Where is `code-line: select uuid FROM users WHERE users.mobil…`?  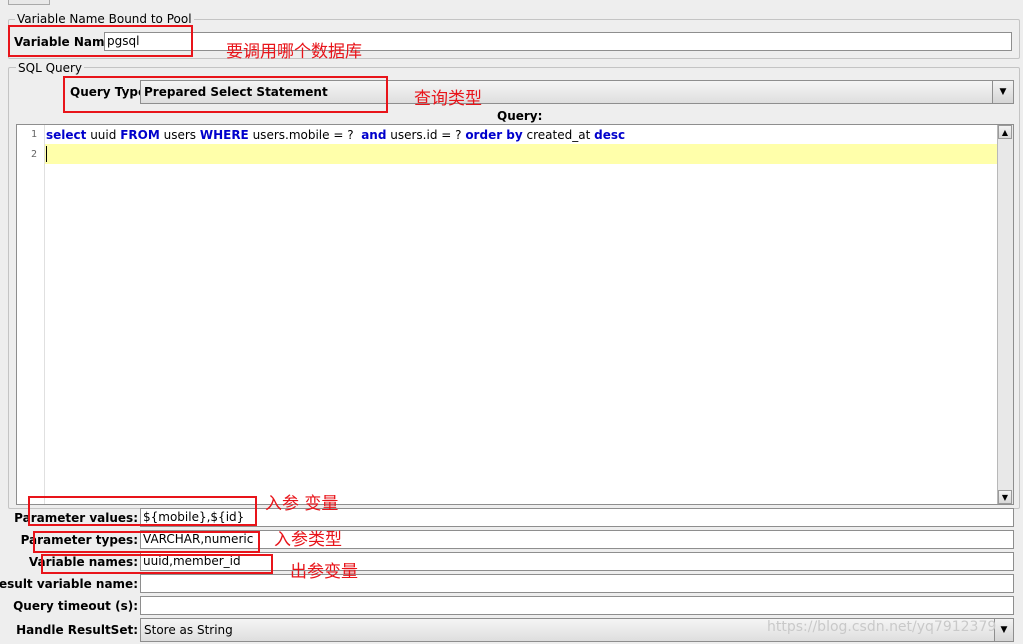
code-line: select uuid FROM users WHERE users.mobil… is located at coordinates (521, 135).